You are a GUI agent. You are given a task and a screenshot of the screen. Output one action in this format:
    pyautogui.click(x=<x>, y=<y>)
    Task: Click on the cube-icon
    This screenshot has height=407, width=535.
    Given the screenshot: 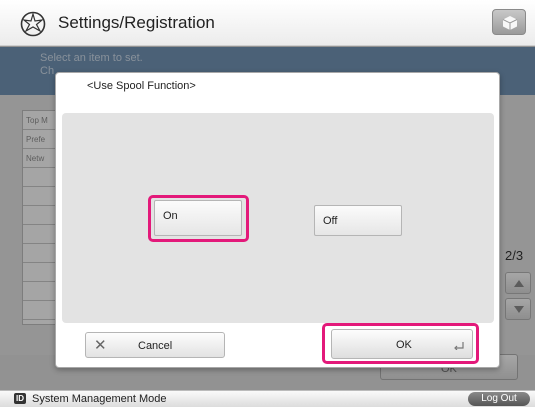 What is the action you would take?
    pyautogui.click(x=510, y=23)
    